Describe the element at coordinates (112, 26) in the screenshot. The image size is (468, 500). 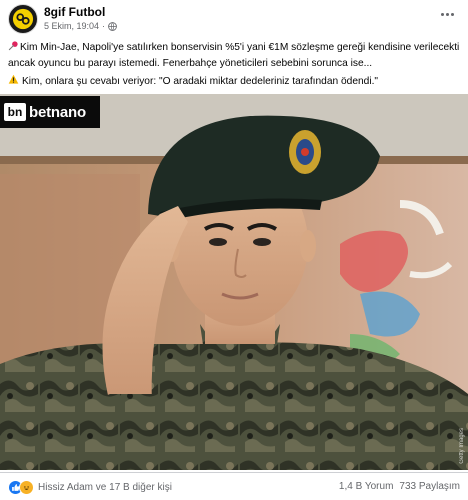
I see `globe-icon` at that location.